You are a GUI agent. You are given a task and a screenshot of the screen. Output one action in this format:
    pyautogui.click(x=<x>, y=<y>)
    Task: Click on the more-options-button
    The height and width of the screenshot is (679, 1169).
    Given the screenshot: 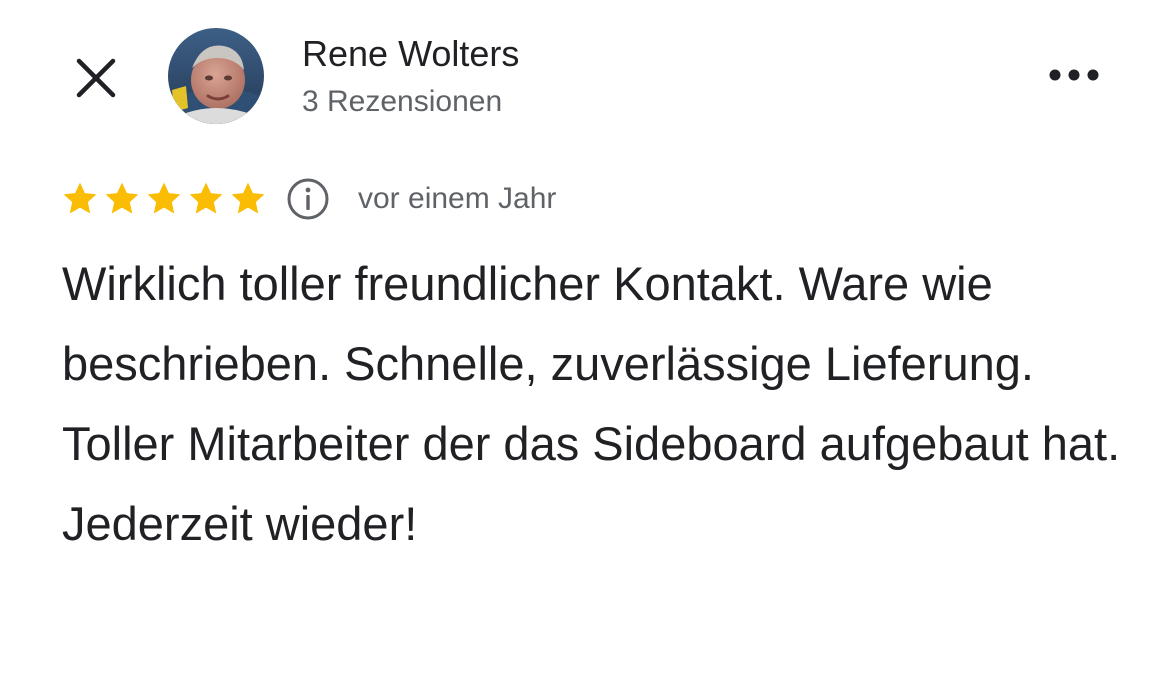 What is the action you would take?
    pyautogui.click(x=1074, y=75)
    